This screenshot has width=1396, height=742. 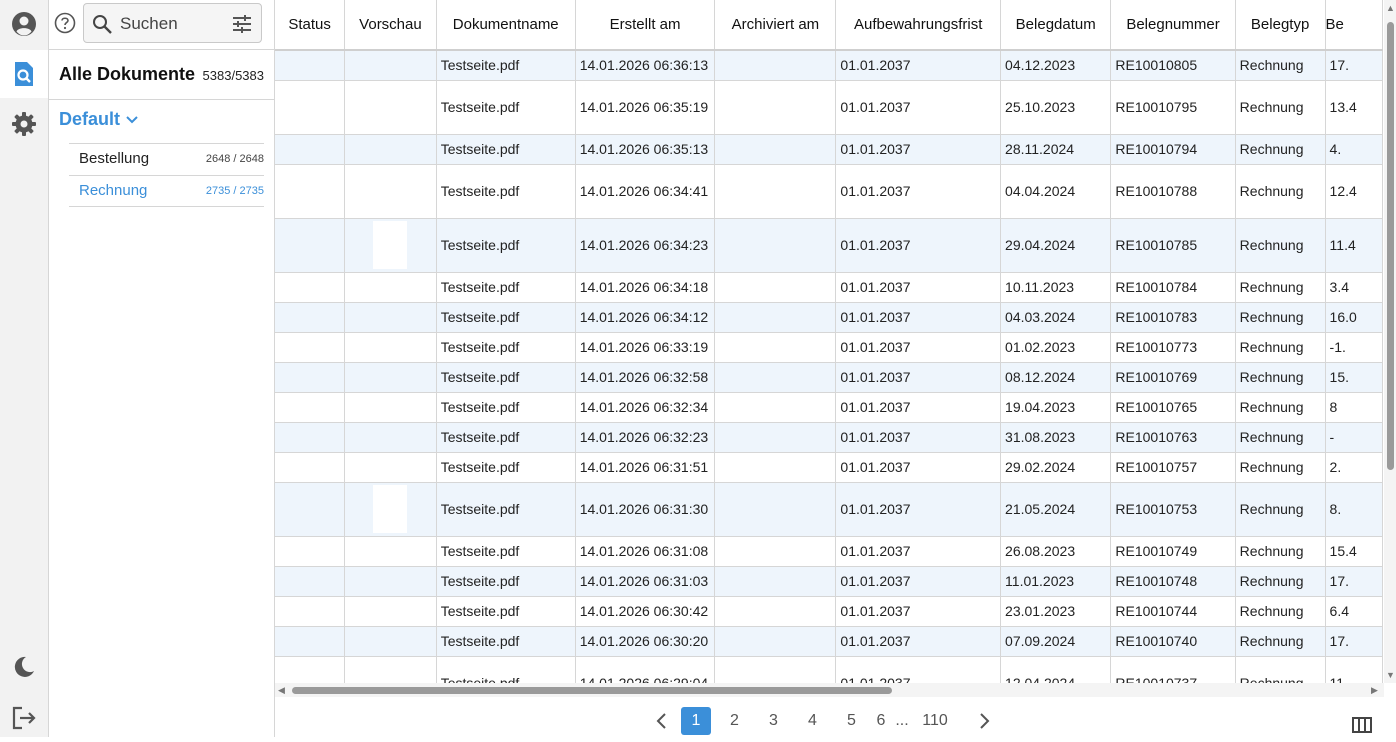 What do you see at coordinates (310, 25) in the screenshot?
I see `column-header: Status` at bounding box center [310, 25].